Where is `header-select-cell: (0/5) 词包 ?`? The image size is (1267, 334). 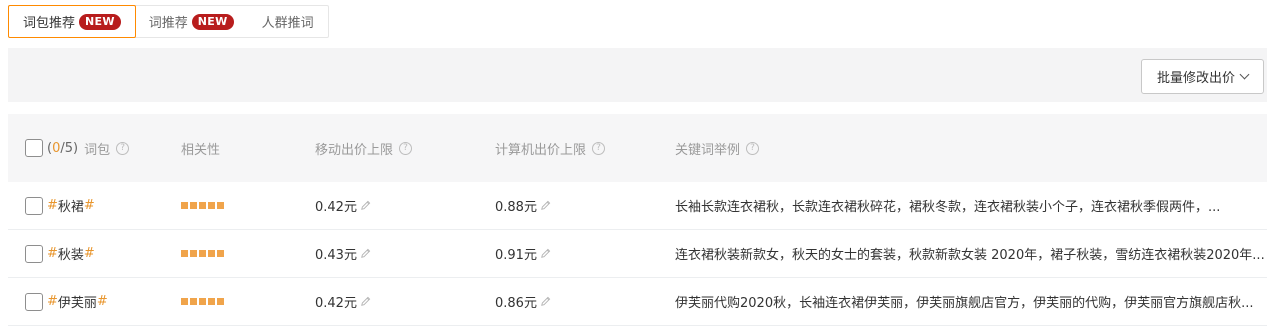
header-select-cell: (0/5) 词包 ? is located at coordinates (77, 148).